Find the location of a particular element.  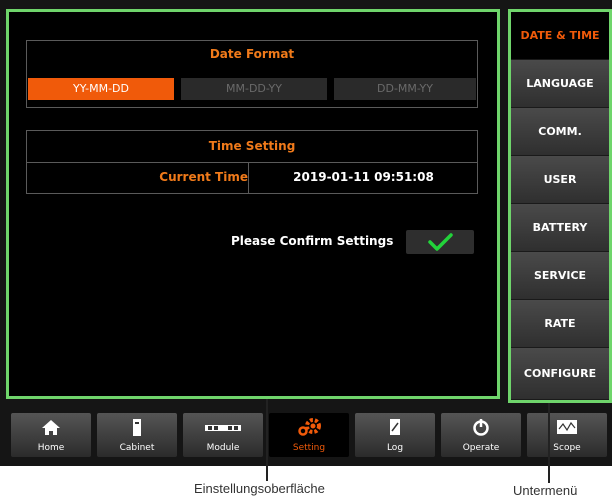

nav-operate-label: Operate is located at coordinates (481, 448).